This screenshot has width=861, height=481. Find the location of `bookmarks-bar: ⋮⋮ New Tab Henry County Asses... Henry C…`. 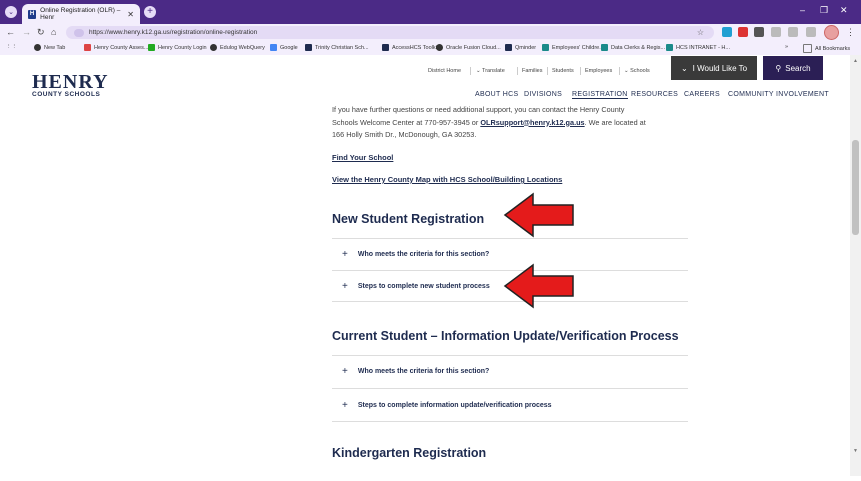

bookmarks-bar: ⋮⋮ New Tab Henry County Asses... Henry C… is located at coordinates (430, 48).